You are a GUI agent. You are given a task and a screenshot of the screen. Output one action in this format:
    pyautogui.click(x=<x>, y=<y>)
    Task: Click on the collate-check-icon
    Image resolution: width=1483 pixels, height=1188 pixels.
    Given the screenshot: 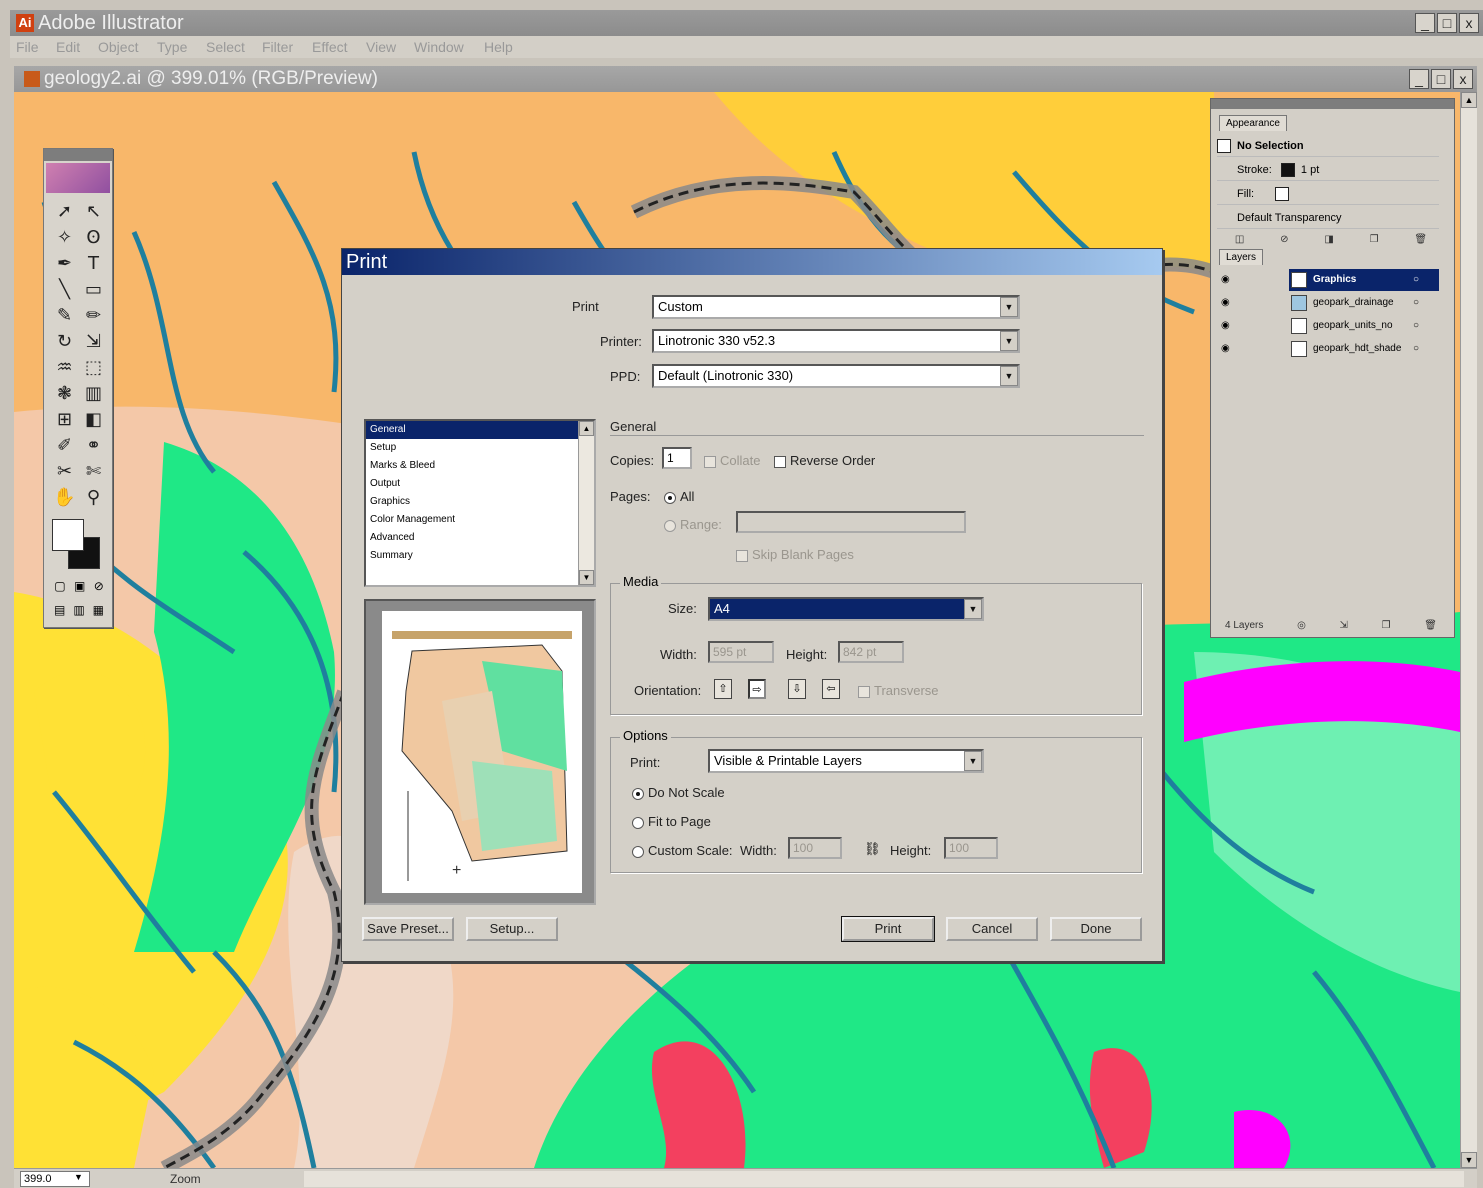 What is the action you would take?
    pyautogui.click(x=710, y=461)
    